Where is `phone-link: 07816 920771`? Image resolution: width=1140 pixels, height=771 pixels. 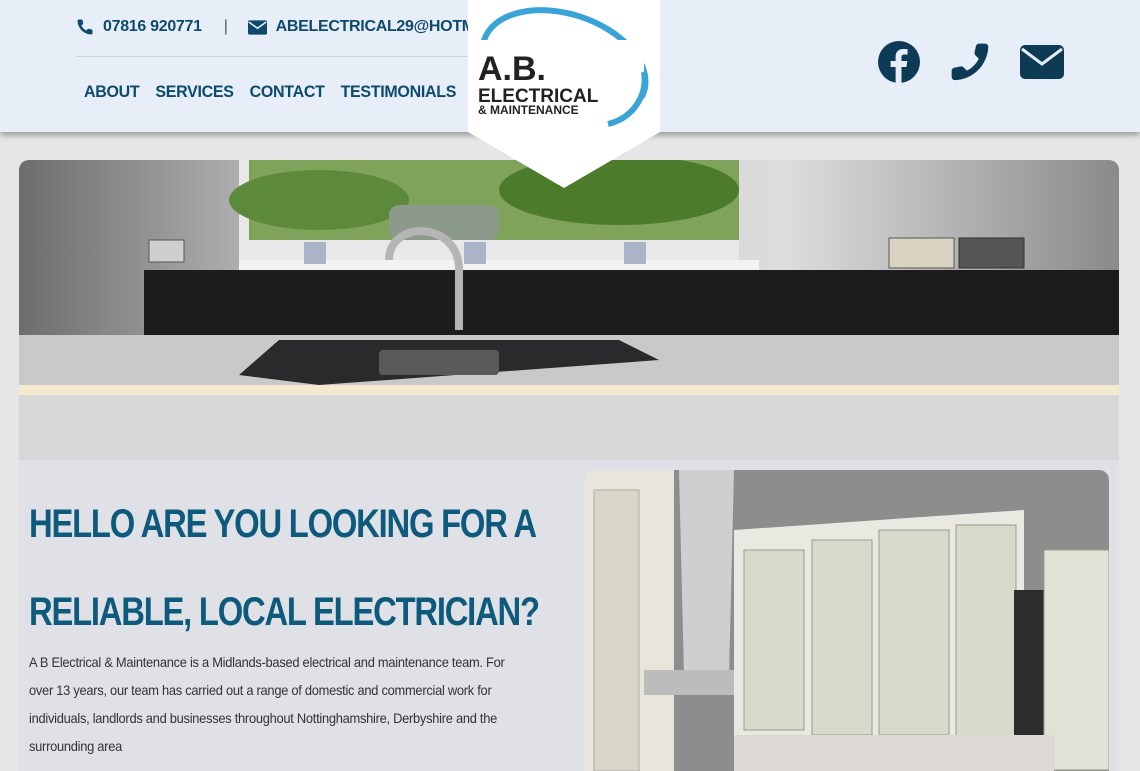
phone-link: 07816 920771 is located at coordinates (139, 27).